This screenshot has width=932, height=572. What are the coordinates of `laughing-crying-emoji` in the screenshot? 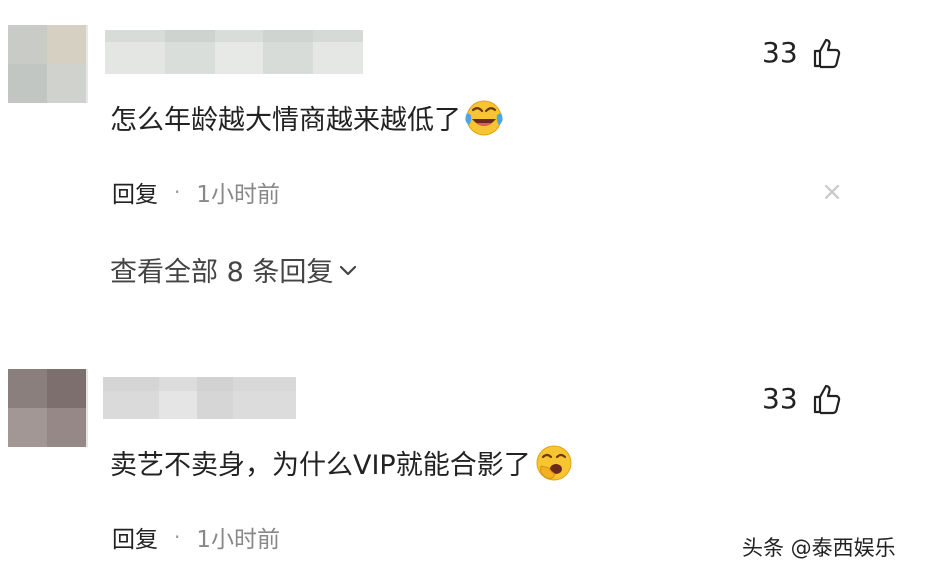 It's located at (484, 118).